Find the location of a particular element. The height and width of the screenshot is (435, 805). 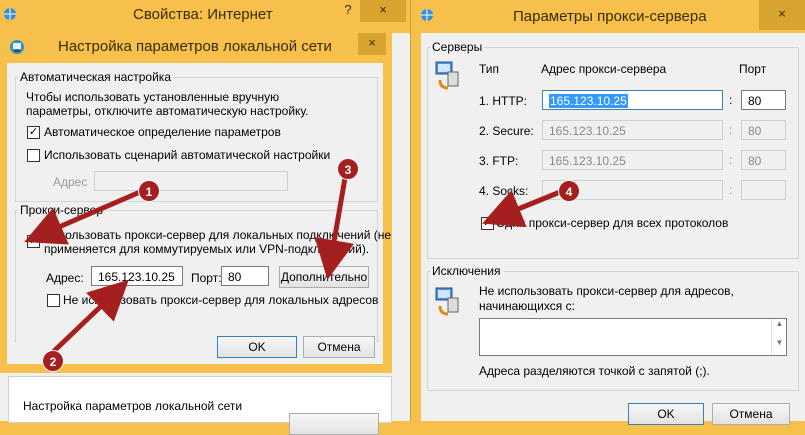

dialog-title: Настройка параметров локальной сети is located at coordinates (195, 46).